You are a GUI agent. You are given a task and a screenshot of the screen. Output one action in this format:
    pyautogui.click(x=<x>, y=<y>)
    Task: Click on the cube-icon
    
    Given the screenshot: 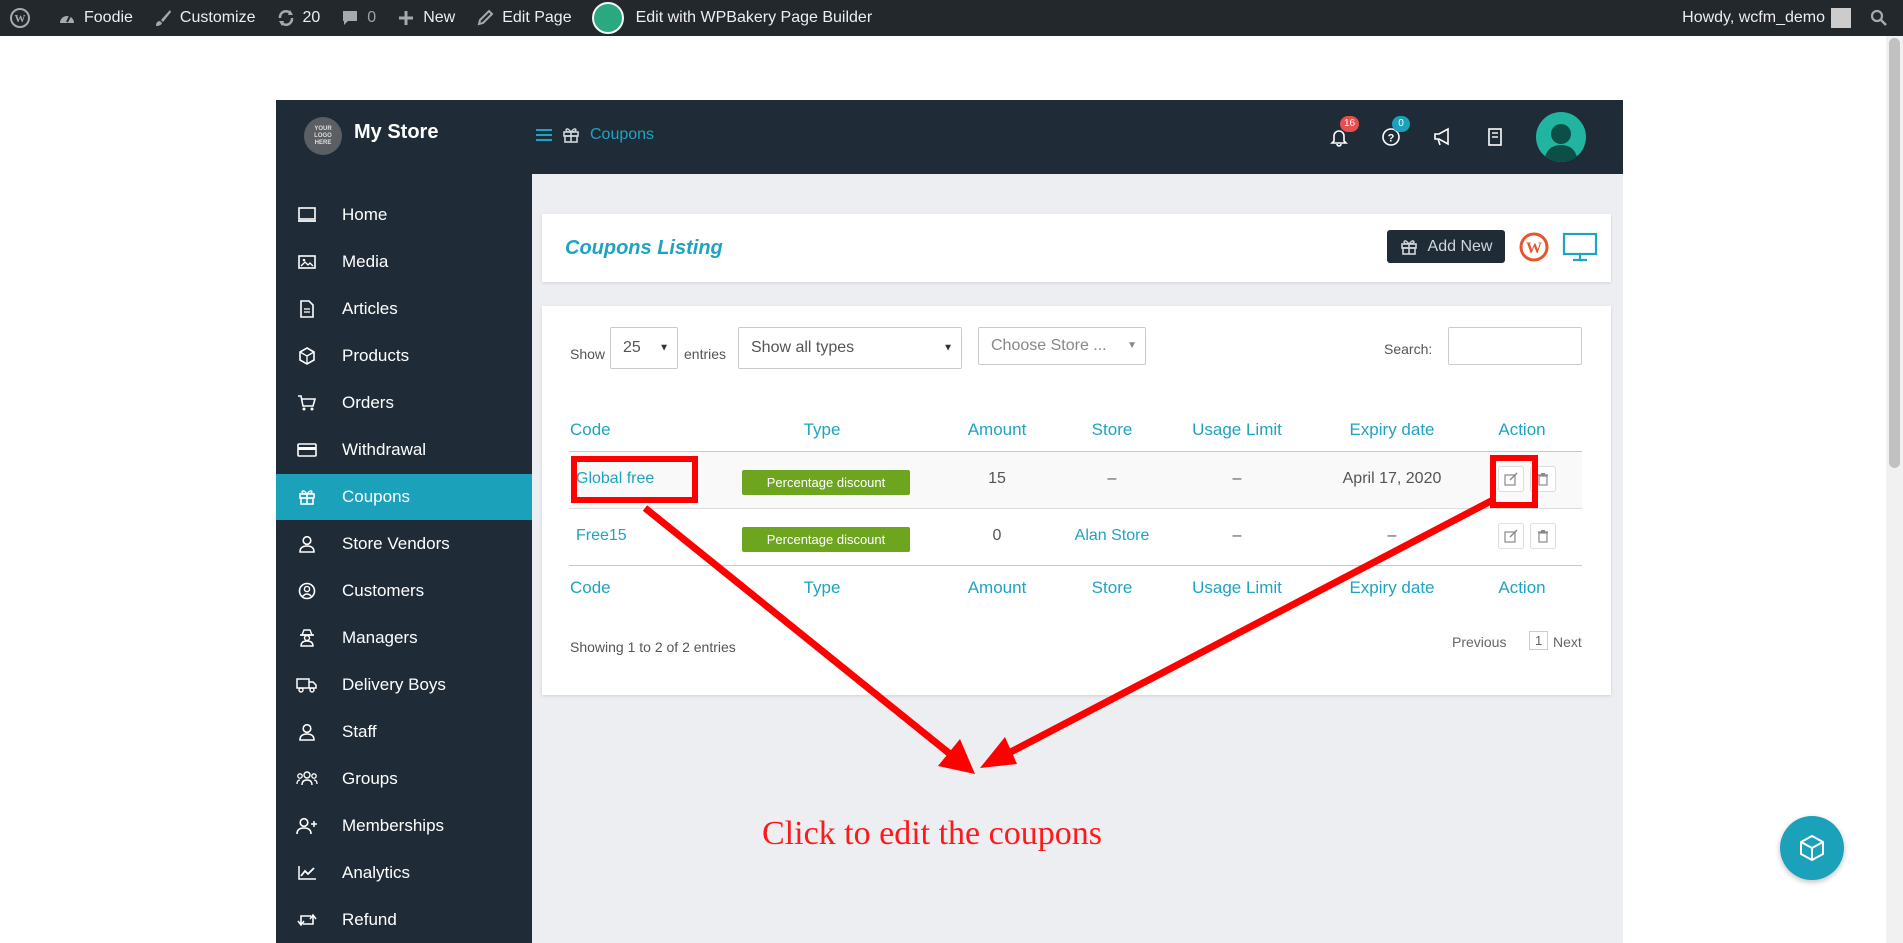 What is the action you would take?
    pyautogui.click(x=1812, y=848)
    